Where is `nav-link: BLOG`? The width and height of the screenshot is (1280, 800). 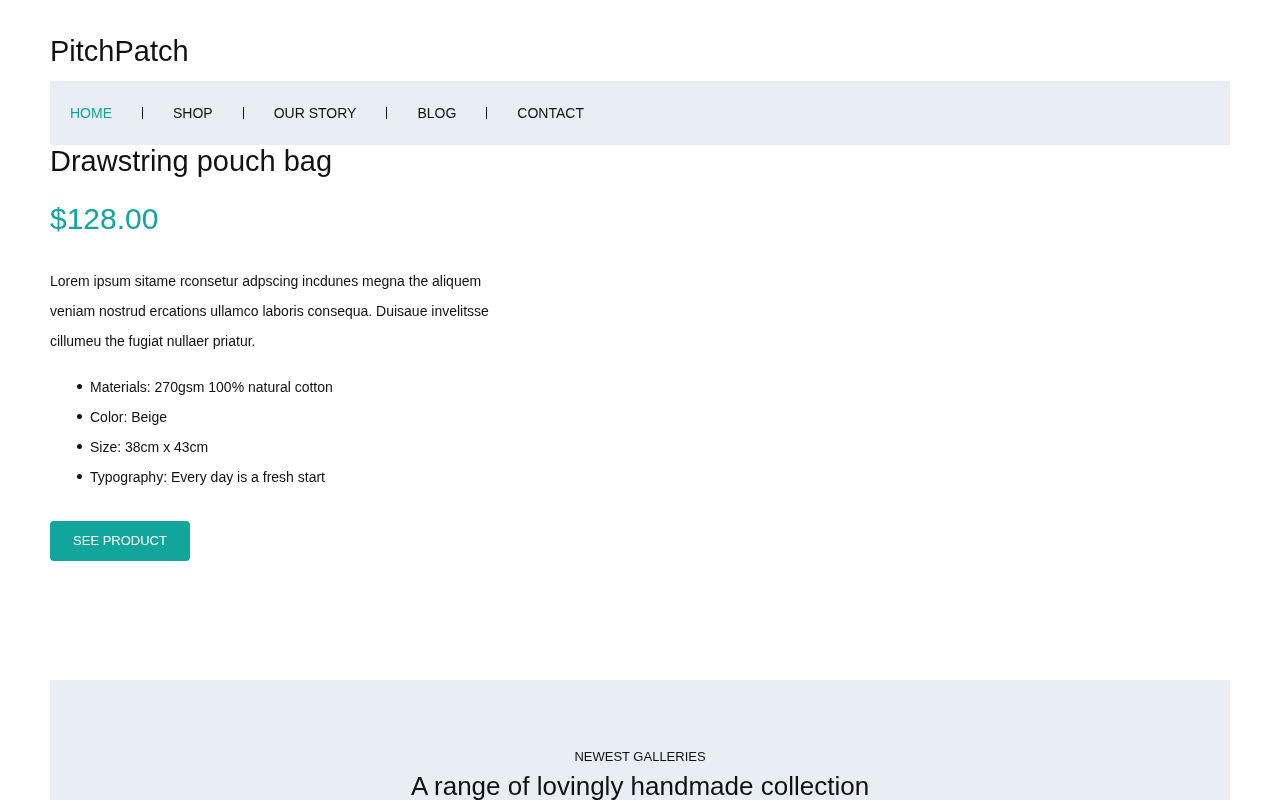
nav-link: BLOG is located at coordinates (437, 112).